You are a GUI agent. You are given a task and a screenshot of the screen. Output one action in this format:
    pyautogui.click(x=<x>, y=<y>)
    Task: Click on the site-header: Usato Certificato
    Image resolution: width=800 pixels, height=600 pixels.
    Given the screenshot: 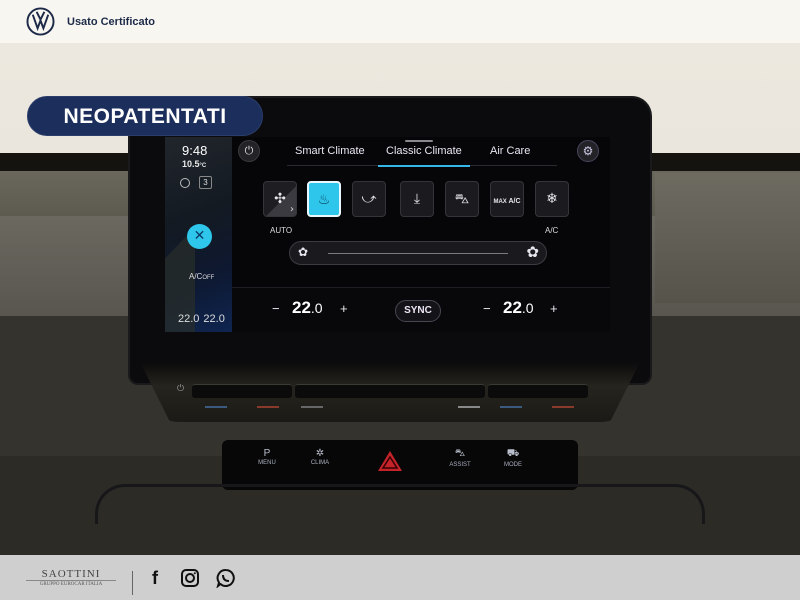 What is the action you would take?
    pyautogui.click(x=400, y=21)
    